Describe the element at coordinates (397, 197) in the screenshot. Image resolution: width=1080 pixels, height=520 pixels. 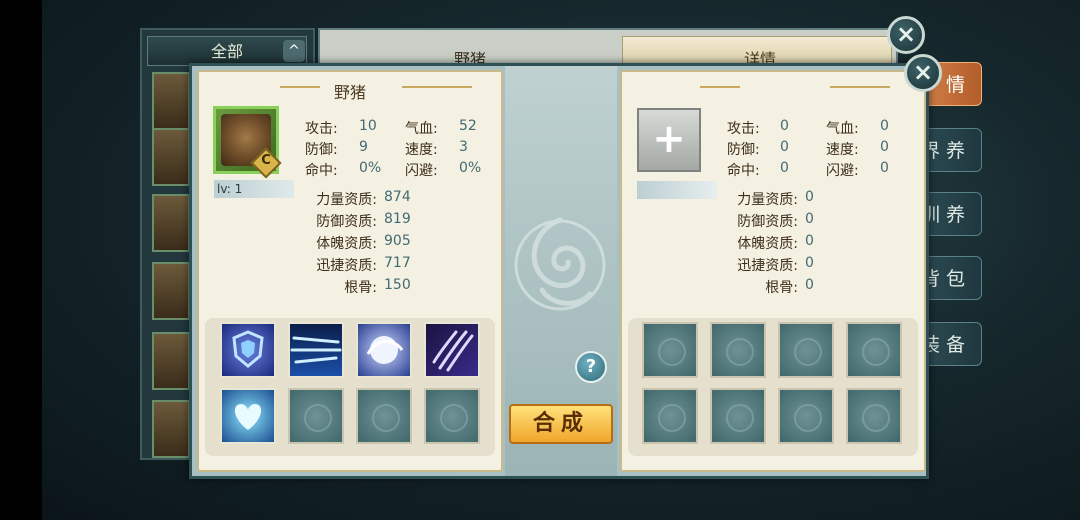
I see `quality-value: 874` at that location.